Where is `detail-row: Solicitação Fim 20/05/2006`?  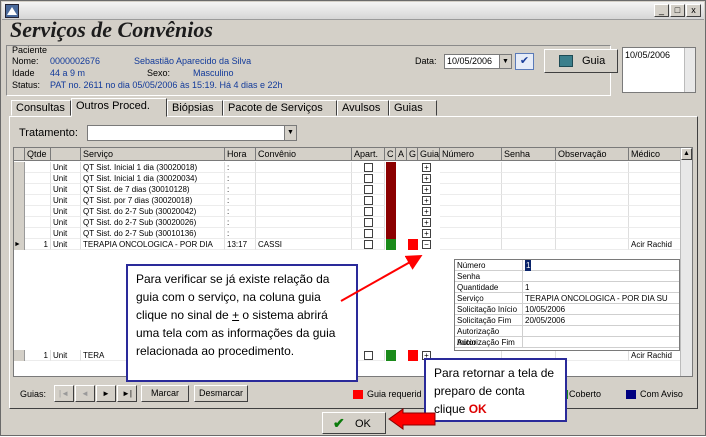
detail-row: Solicitação Fim 20/05/2006 is located at coordinates (567, 320).